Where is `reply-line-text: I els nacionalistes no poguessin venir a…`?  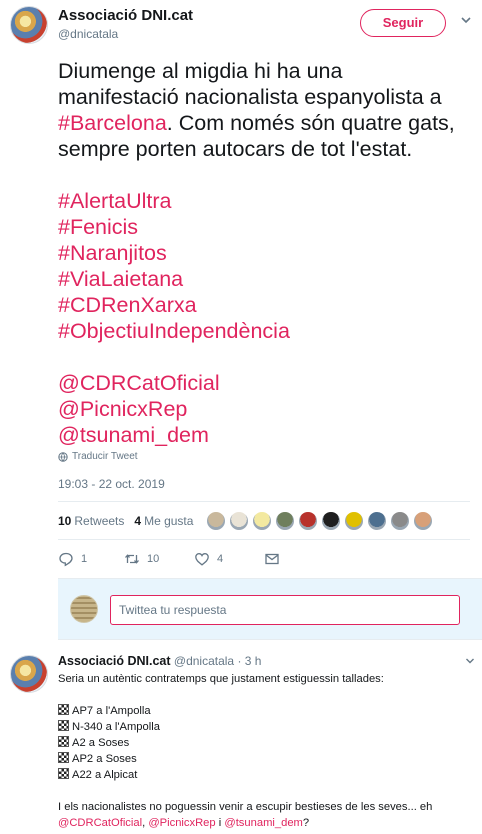
reply-line-text: I els nacionalistes no poguessin venir a… is located at coordinates (245, 807).